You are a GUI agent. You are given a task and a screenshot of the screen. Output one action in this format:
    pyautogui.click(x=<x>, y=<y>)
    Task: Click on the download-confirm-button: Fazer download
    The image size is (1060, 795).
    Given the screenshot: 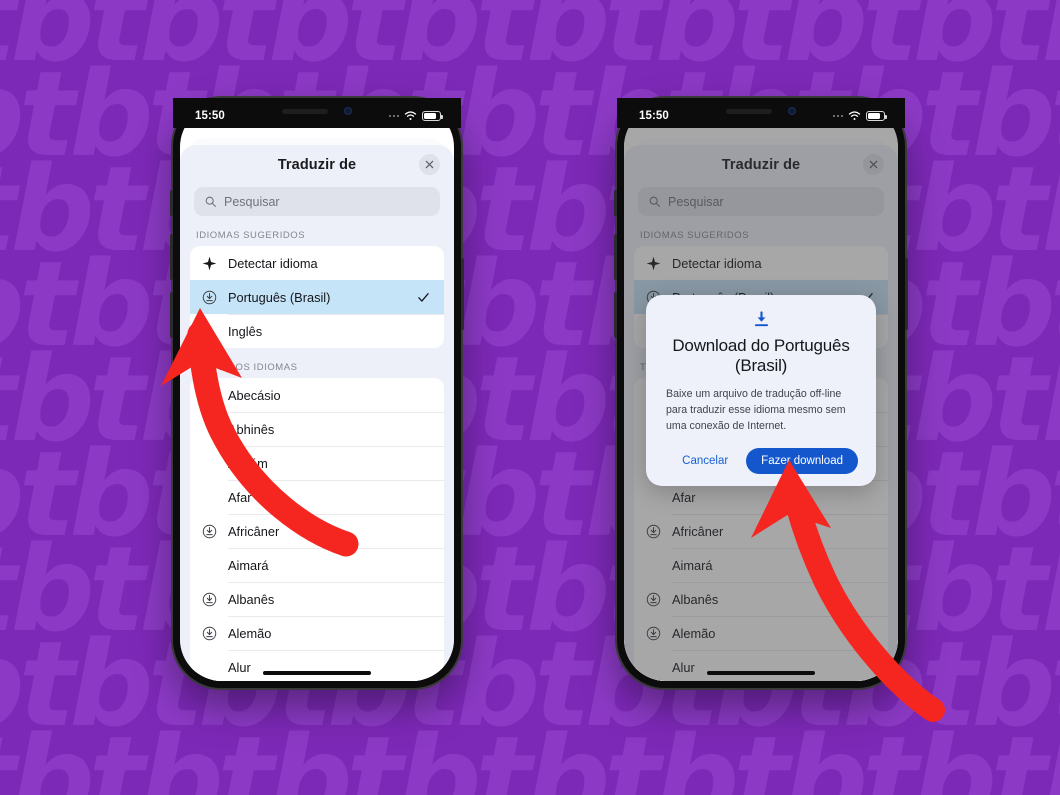 What is the action you would take?
    pyautogui.click(x=802, y=461)
    